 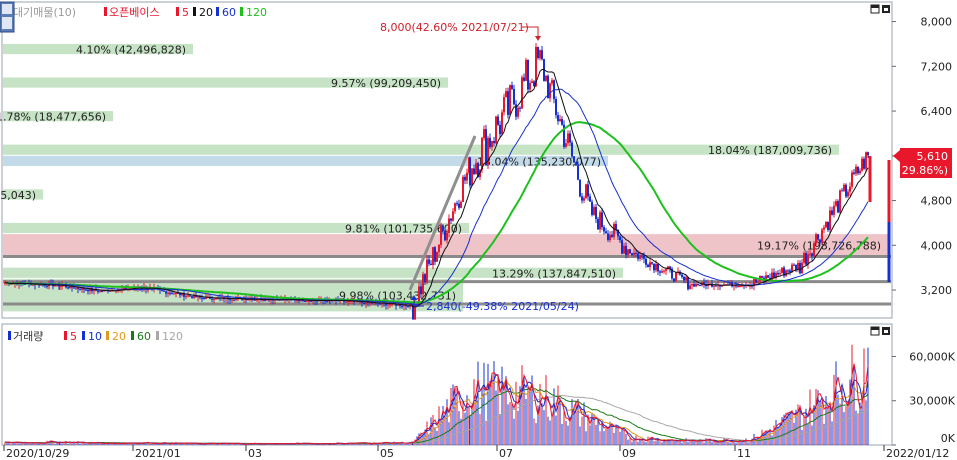 What do you see at coordinates (937, 201) in the screenshot?
I see `price-tick-label: 4,800` at bounding box center [937, 201].